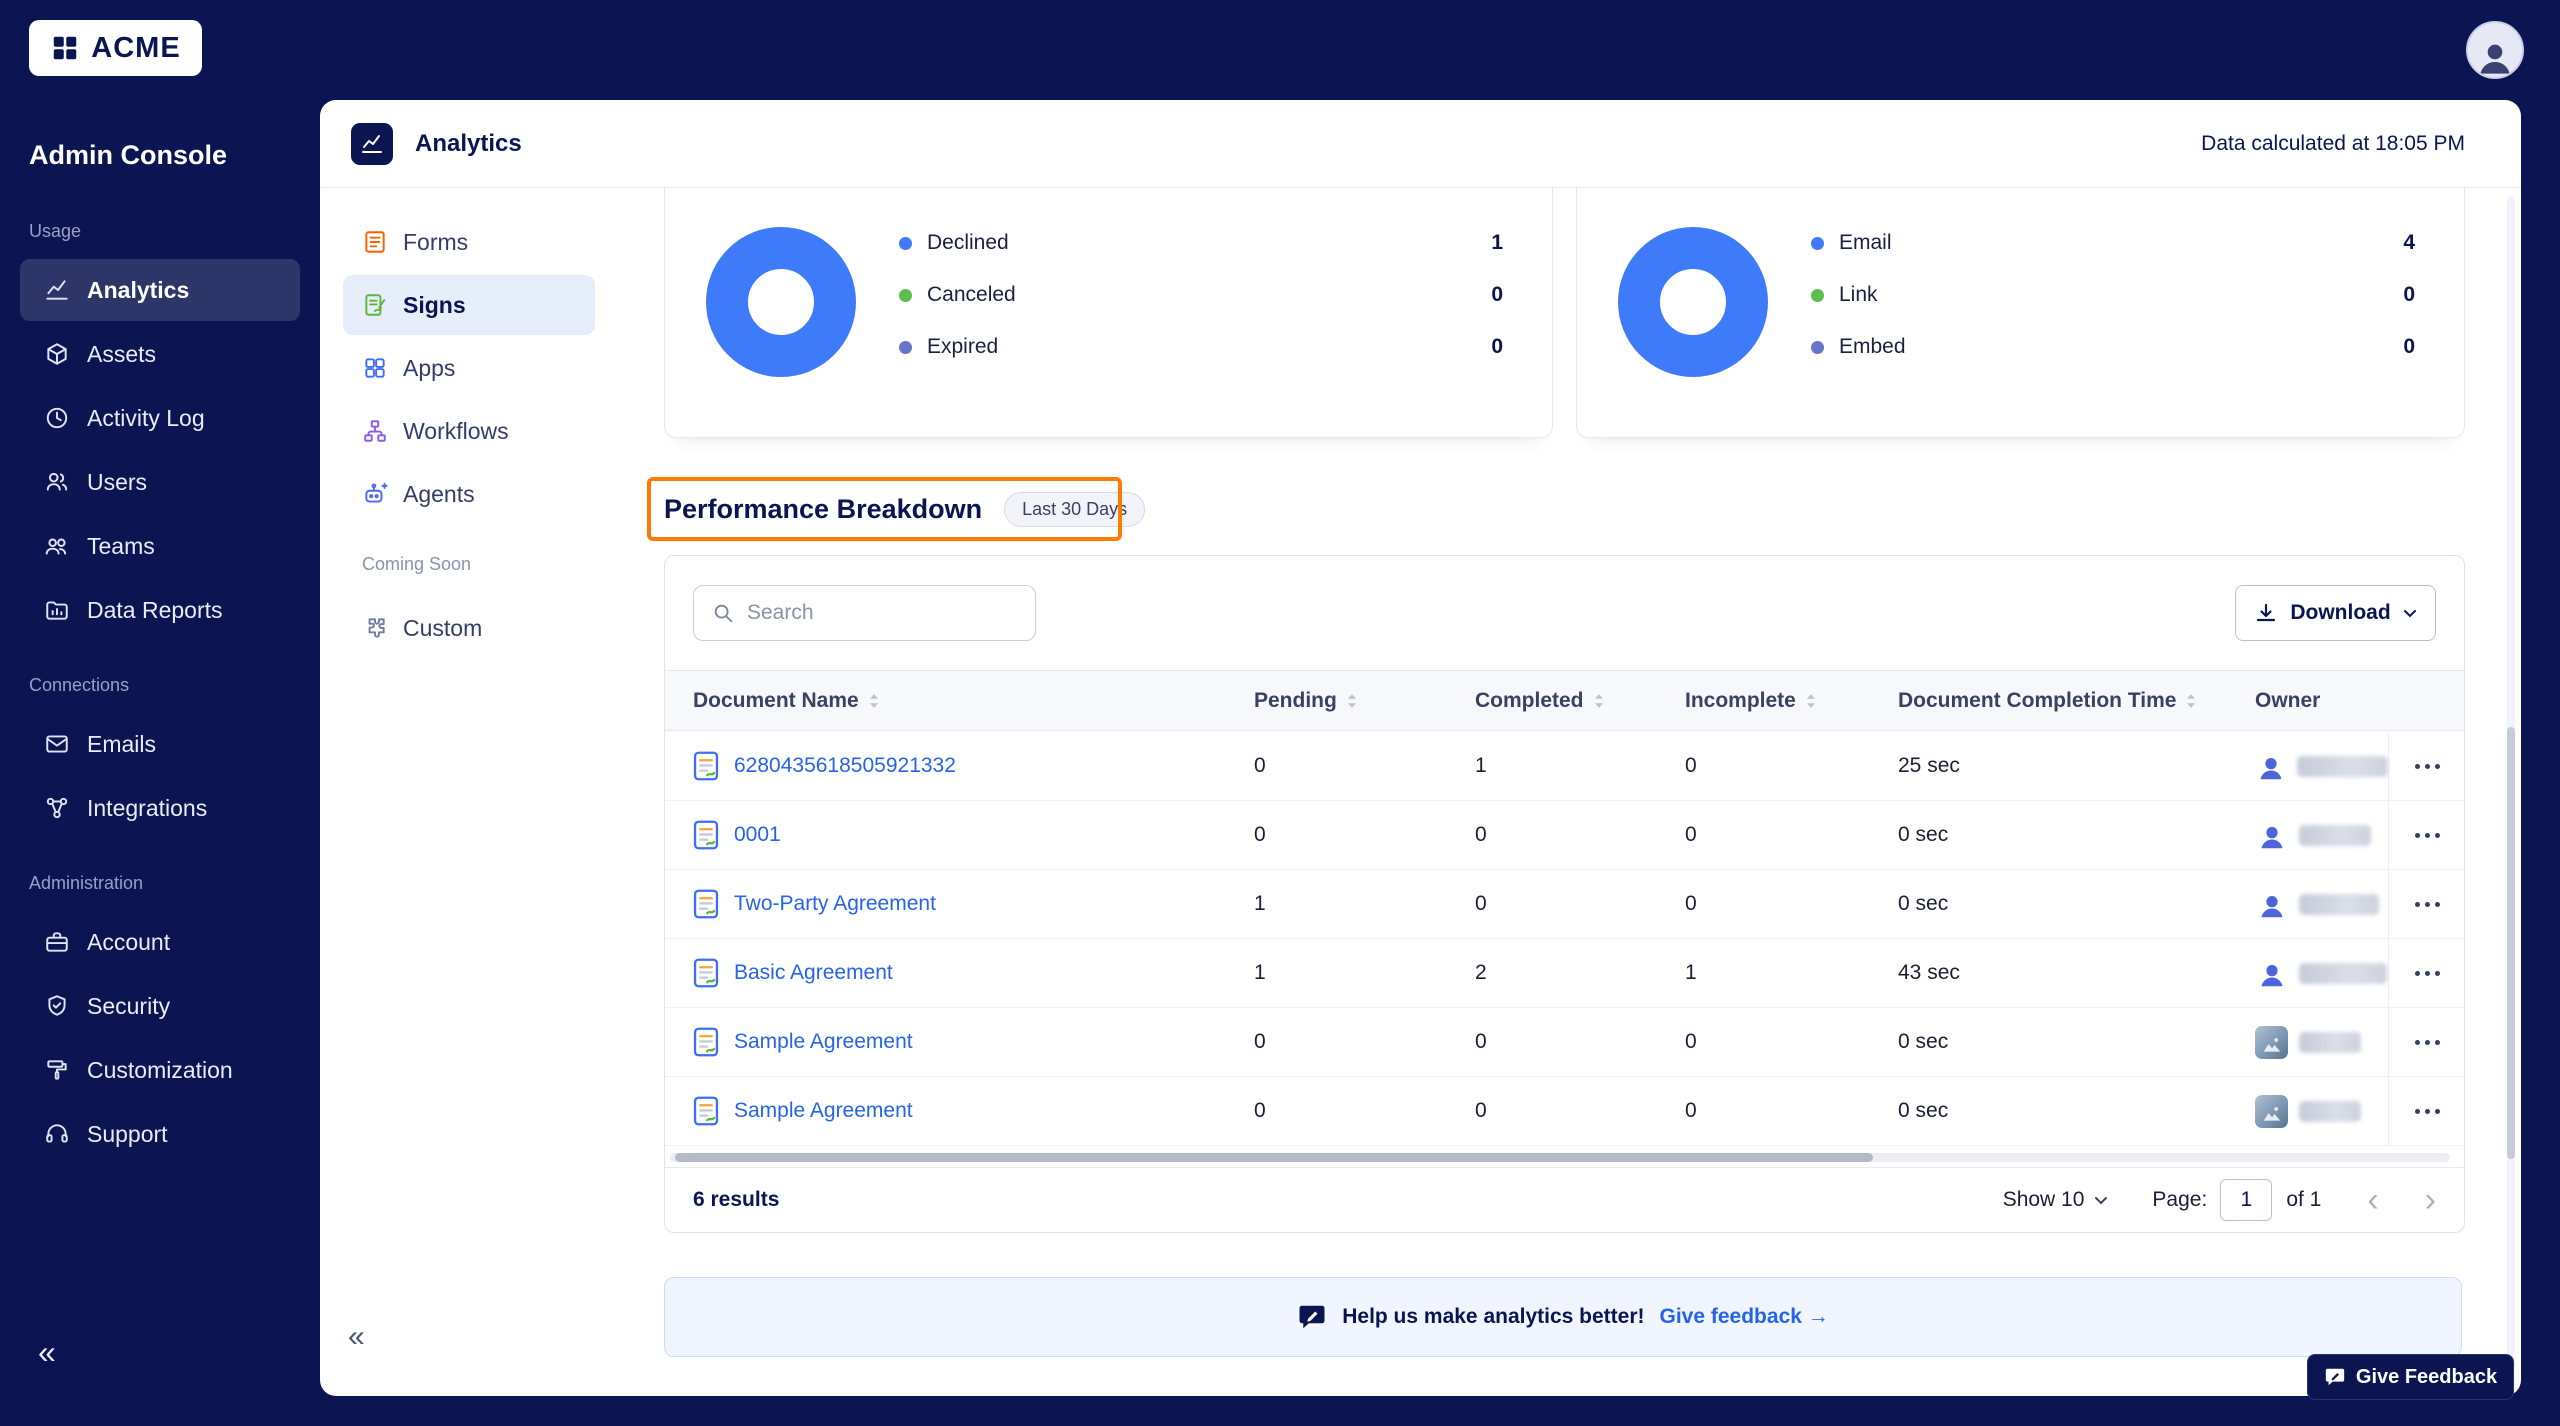 This screenshot has width=2560, height=1426. What do you see at coordinates (2113, 294) in the screenshot?
I see `channel-legend: Email 4 Link 0 Embed 0` at bounding box center [2113, 294].